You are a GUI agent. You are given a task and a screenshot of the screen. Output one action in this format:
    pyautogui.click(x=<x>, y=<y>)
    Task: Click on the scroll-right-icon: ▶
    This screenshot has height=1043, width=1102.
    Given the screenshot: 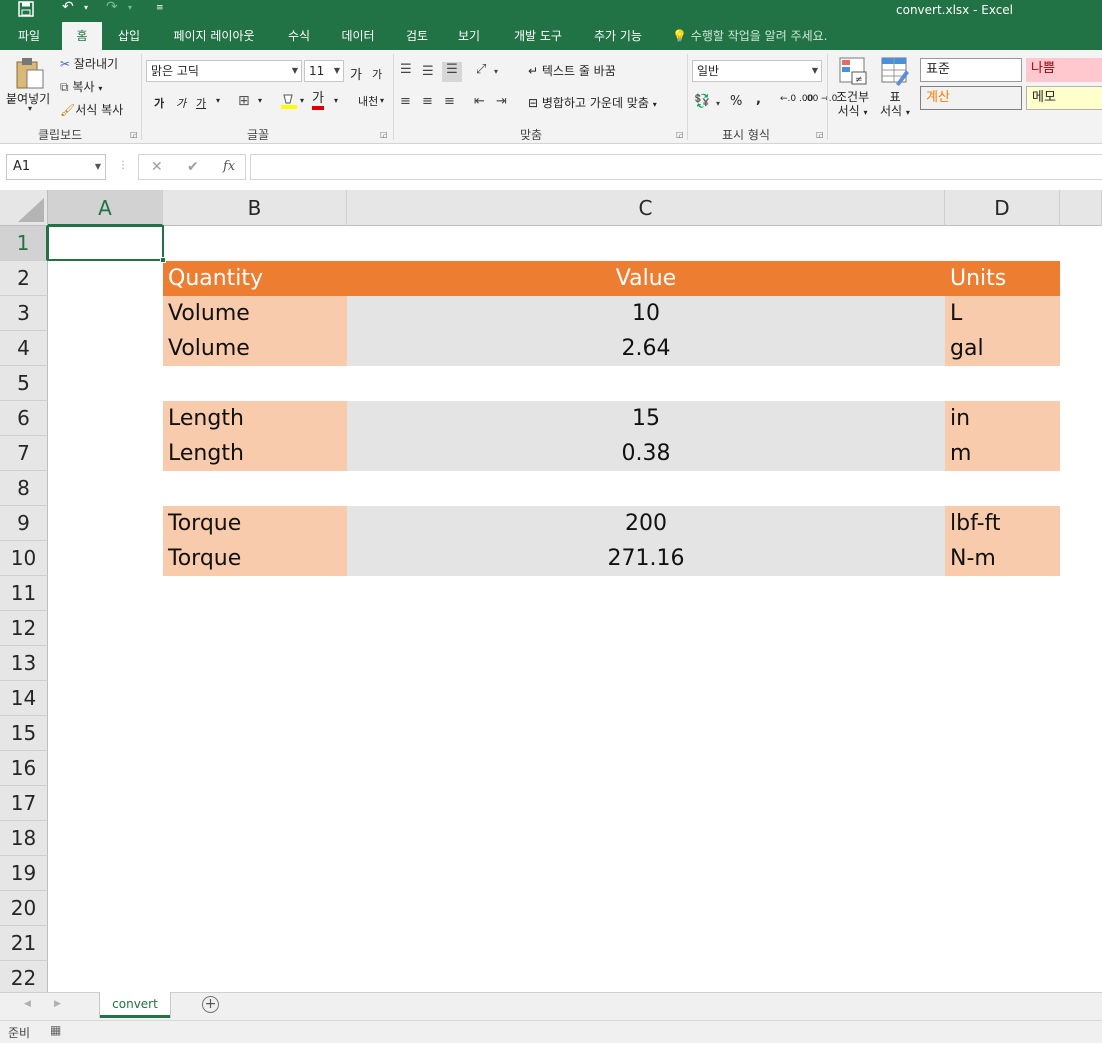 What is the action you would take?
    pyautogui.click(x=57, y=1004)
    